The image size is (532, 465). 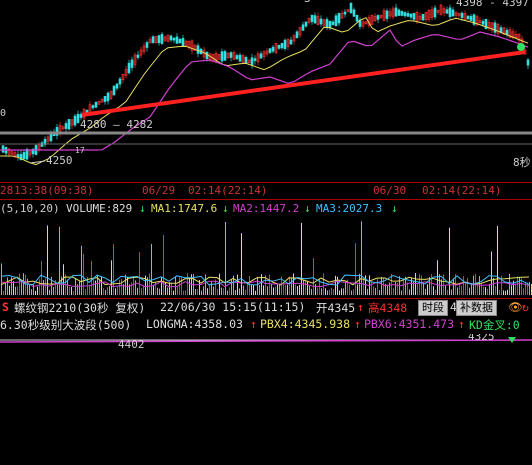 I want to click on add-data-button: 补数据, so click(x=476, y=308).